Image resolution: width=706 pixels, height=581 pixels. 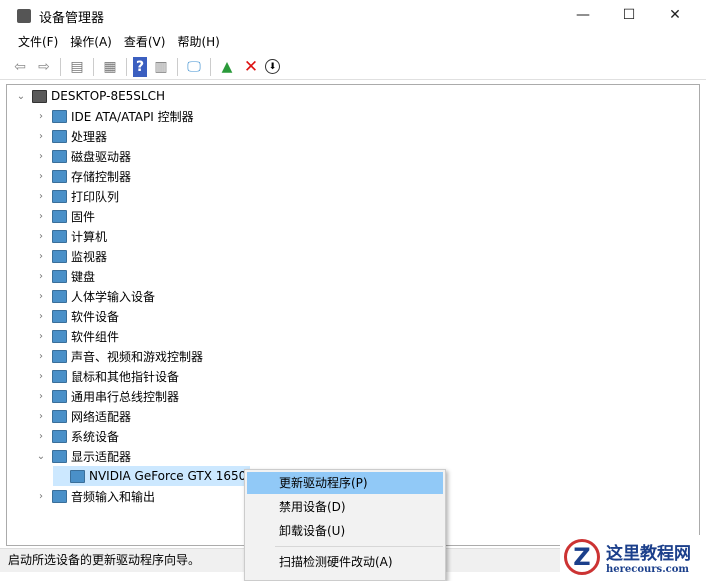 What do you see at coordinates (629, 15) in the screenshot?
I see `maximize-button: ☐` at bounding box center [629, 15].